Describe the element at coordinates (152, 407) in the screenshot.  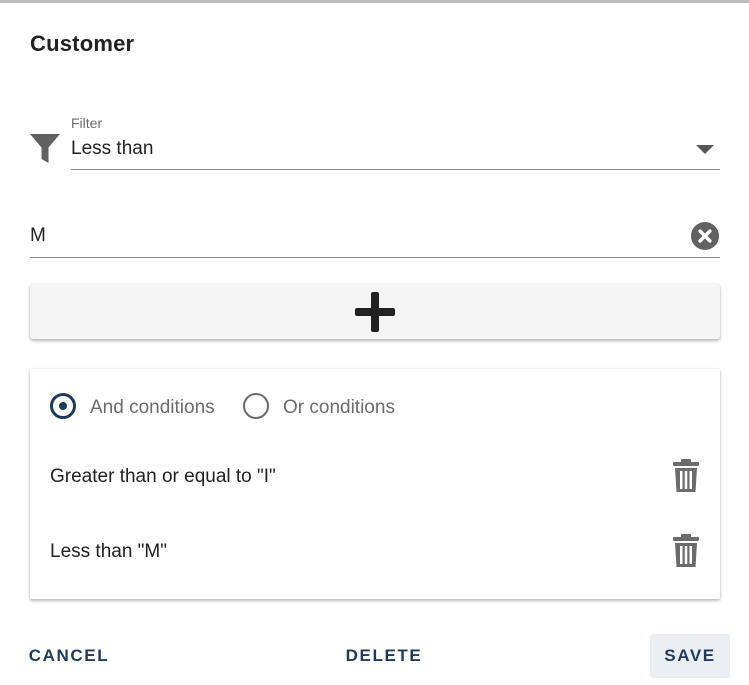
I see `and-conditions-label: And conditions` at that location.